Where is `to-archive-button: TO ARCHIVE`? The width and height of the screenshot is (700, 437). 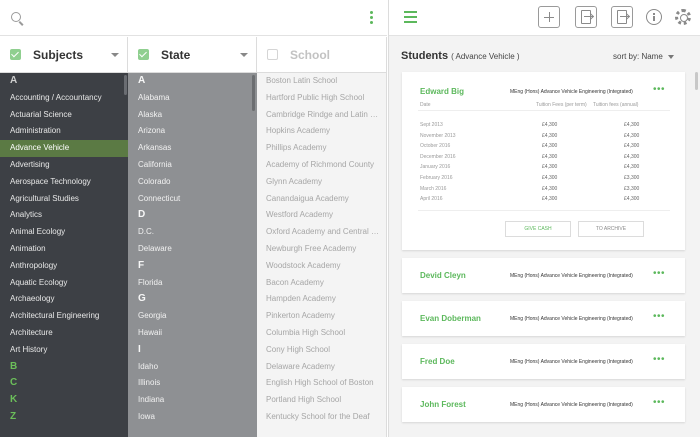 to-archive-button: TO ARCHIVE is located at coordinates (611, 229).